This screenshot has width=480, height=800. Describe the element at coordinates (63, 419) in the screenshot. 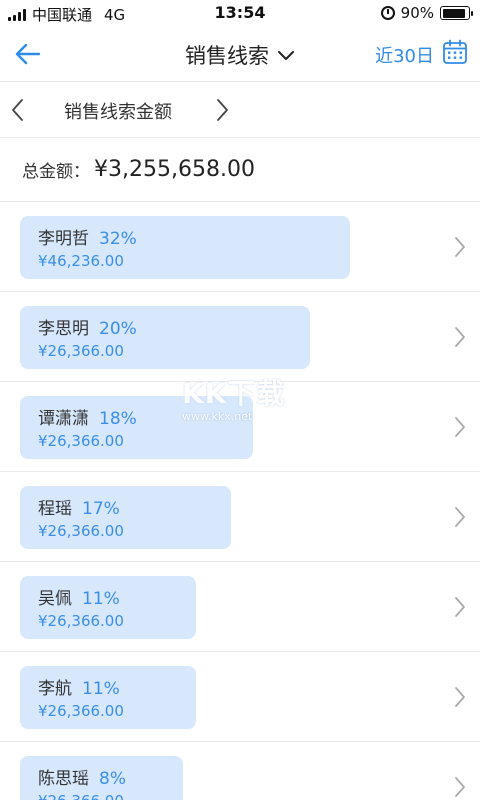

I see `salesperson-name: 谭潇潇` at that location.